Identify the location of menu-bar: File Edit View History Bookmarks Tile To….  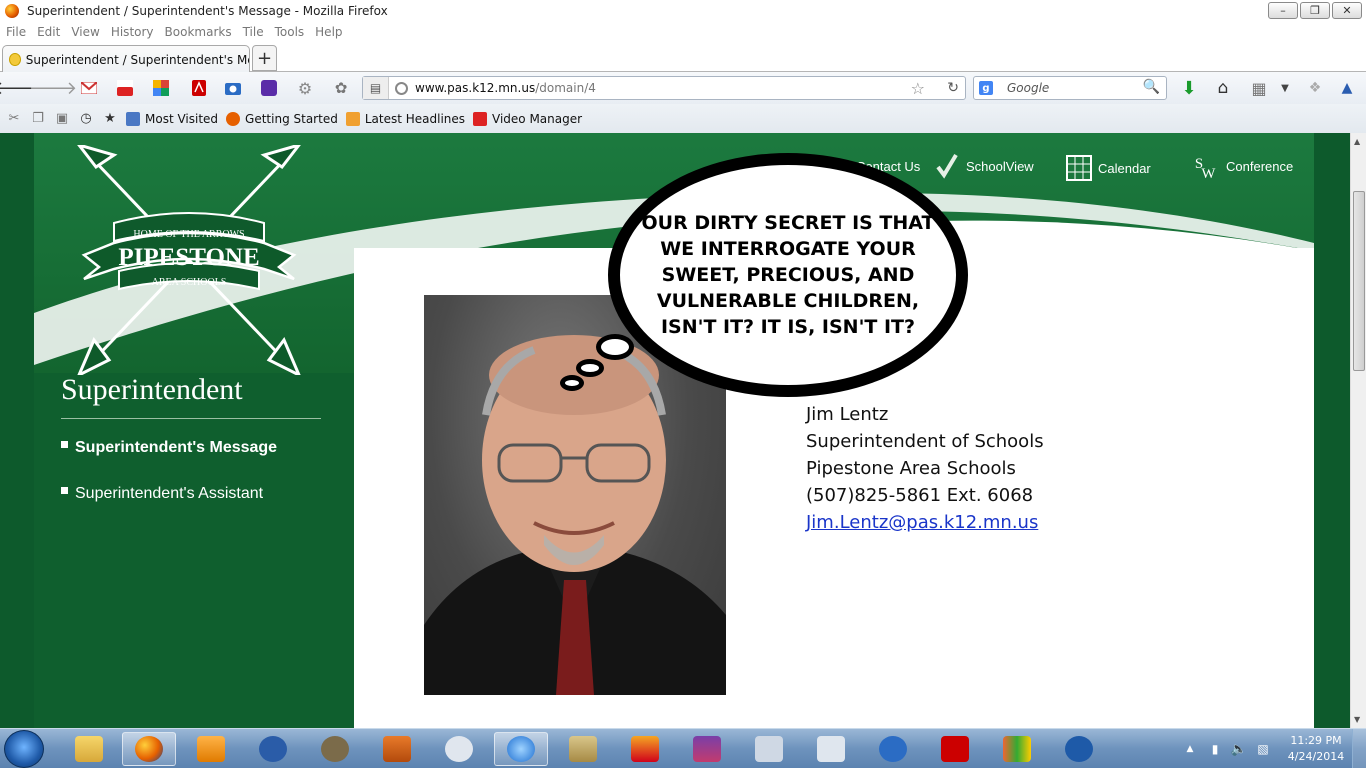
(683, 32).